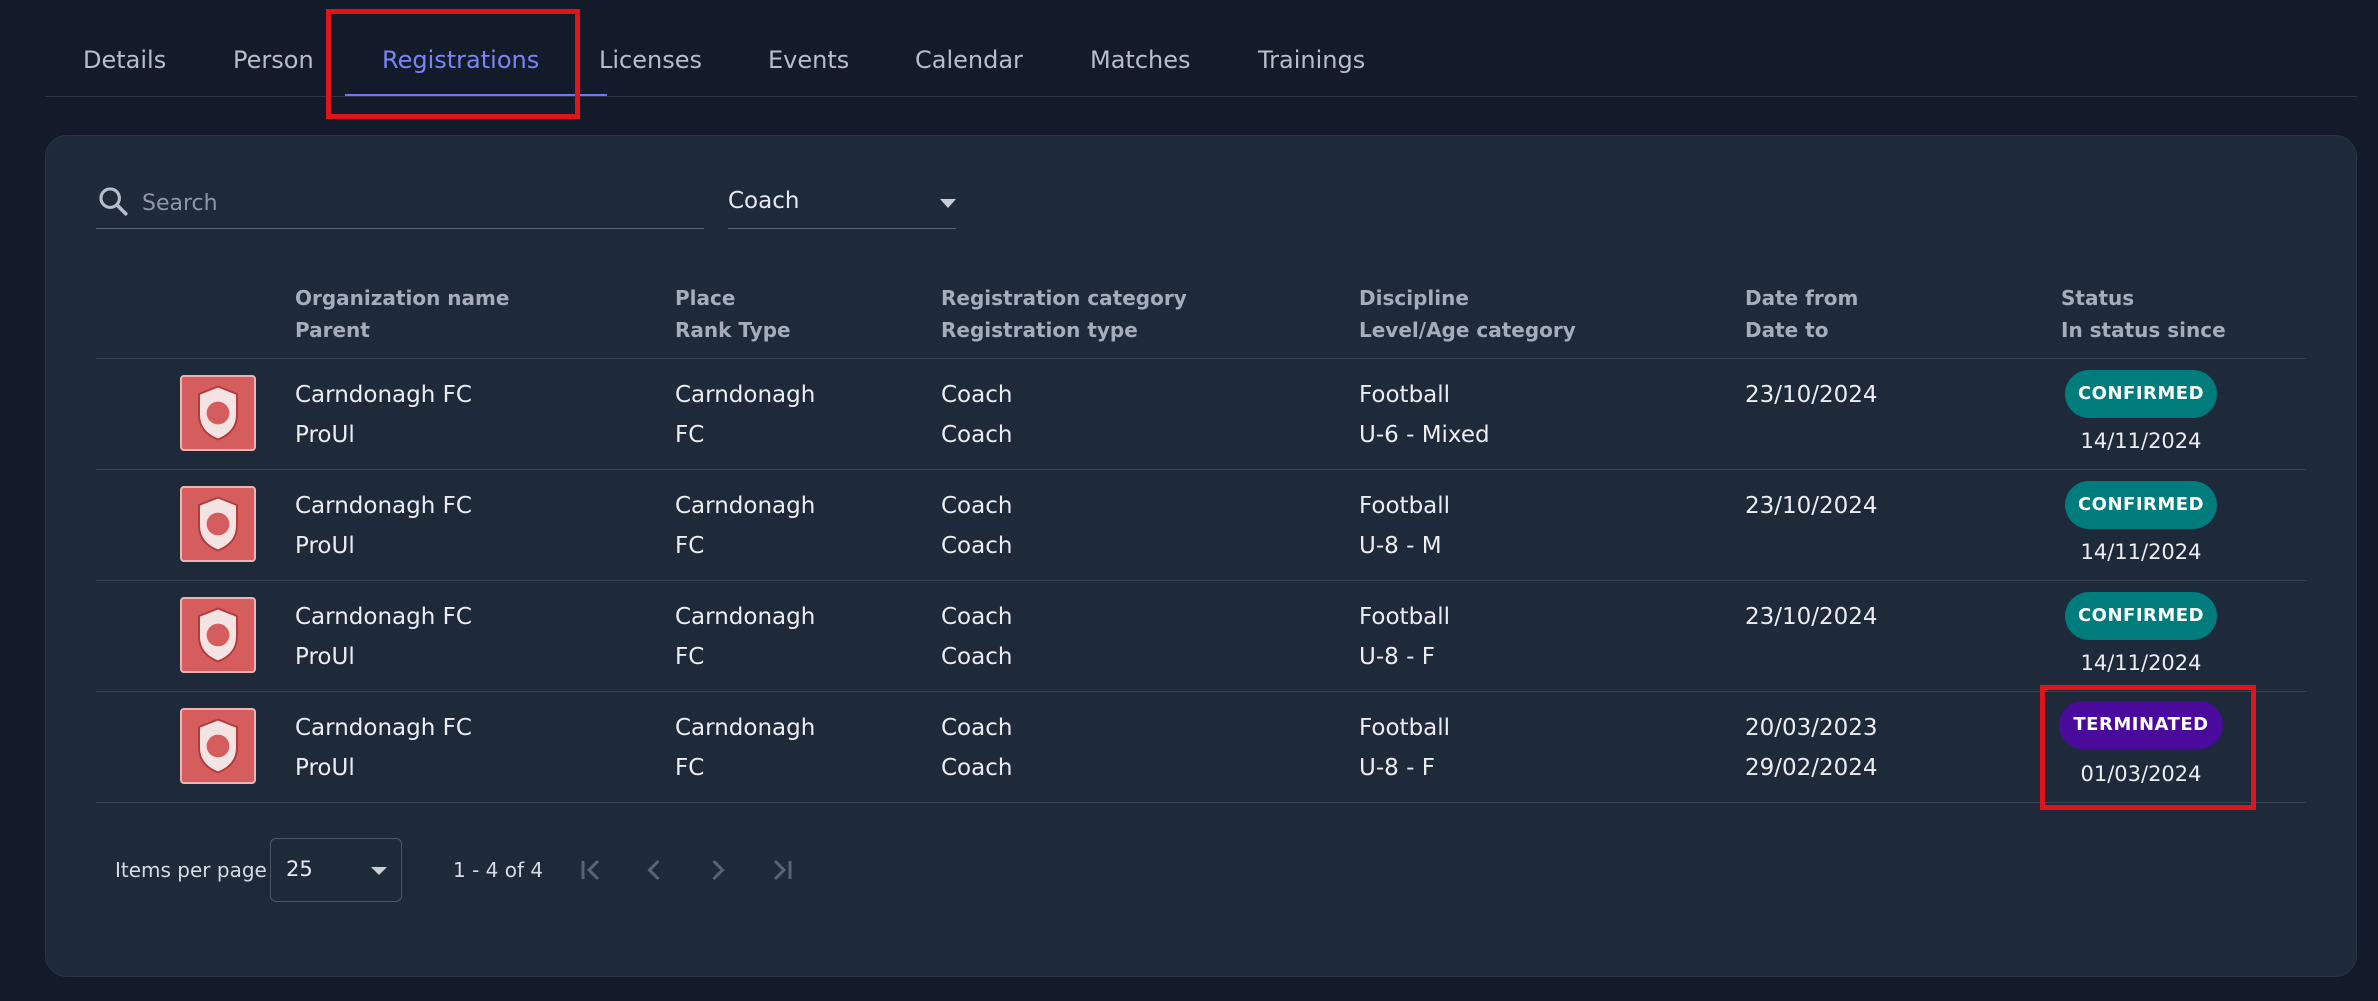 The width and height of the screenshot is (2378, 1001). What do you see at coordinates (650, 48) in the screenshot?
I see `tab-licenses: Licenses` at bounding box center [650, 48].